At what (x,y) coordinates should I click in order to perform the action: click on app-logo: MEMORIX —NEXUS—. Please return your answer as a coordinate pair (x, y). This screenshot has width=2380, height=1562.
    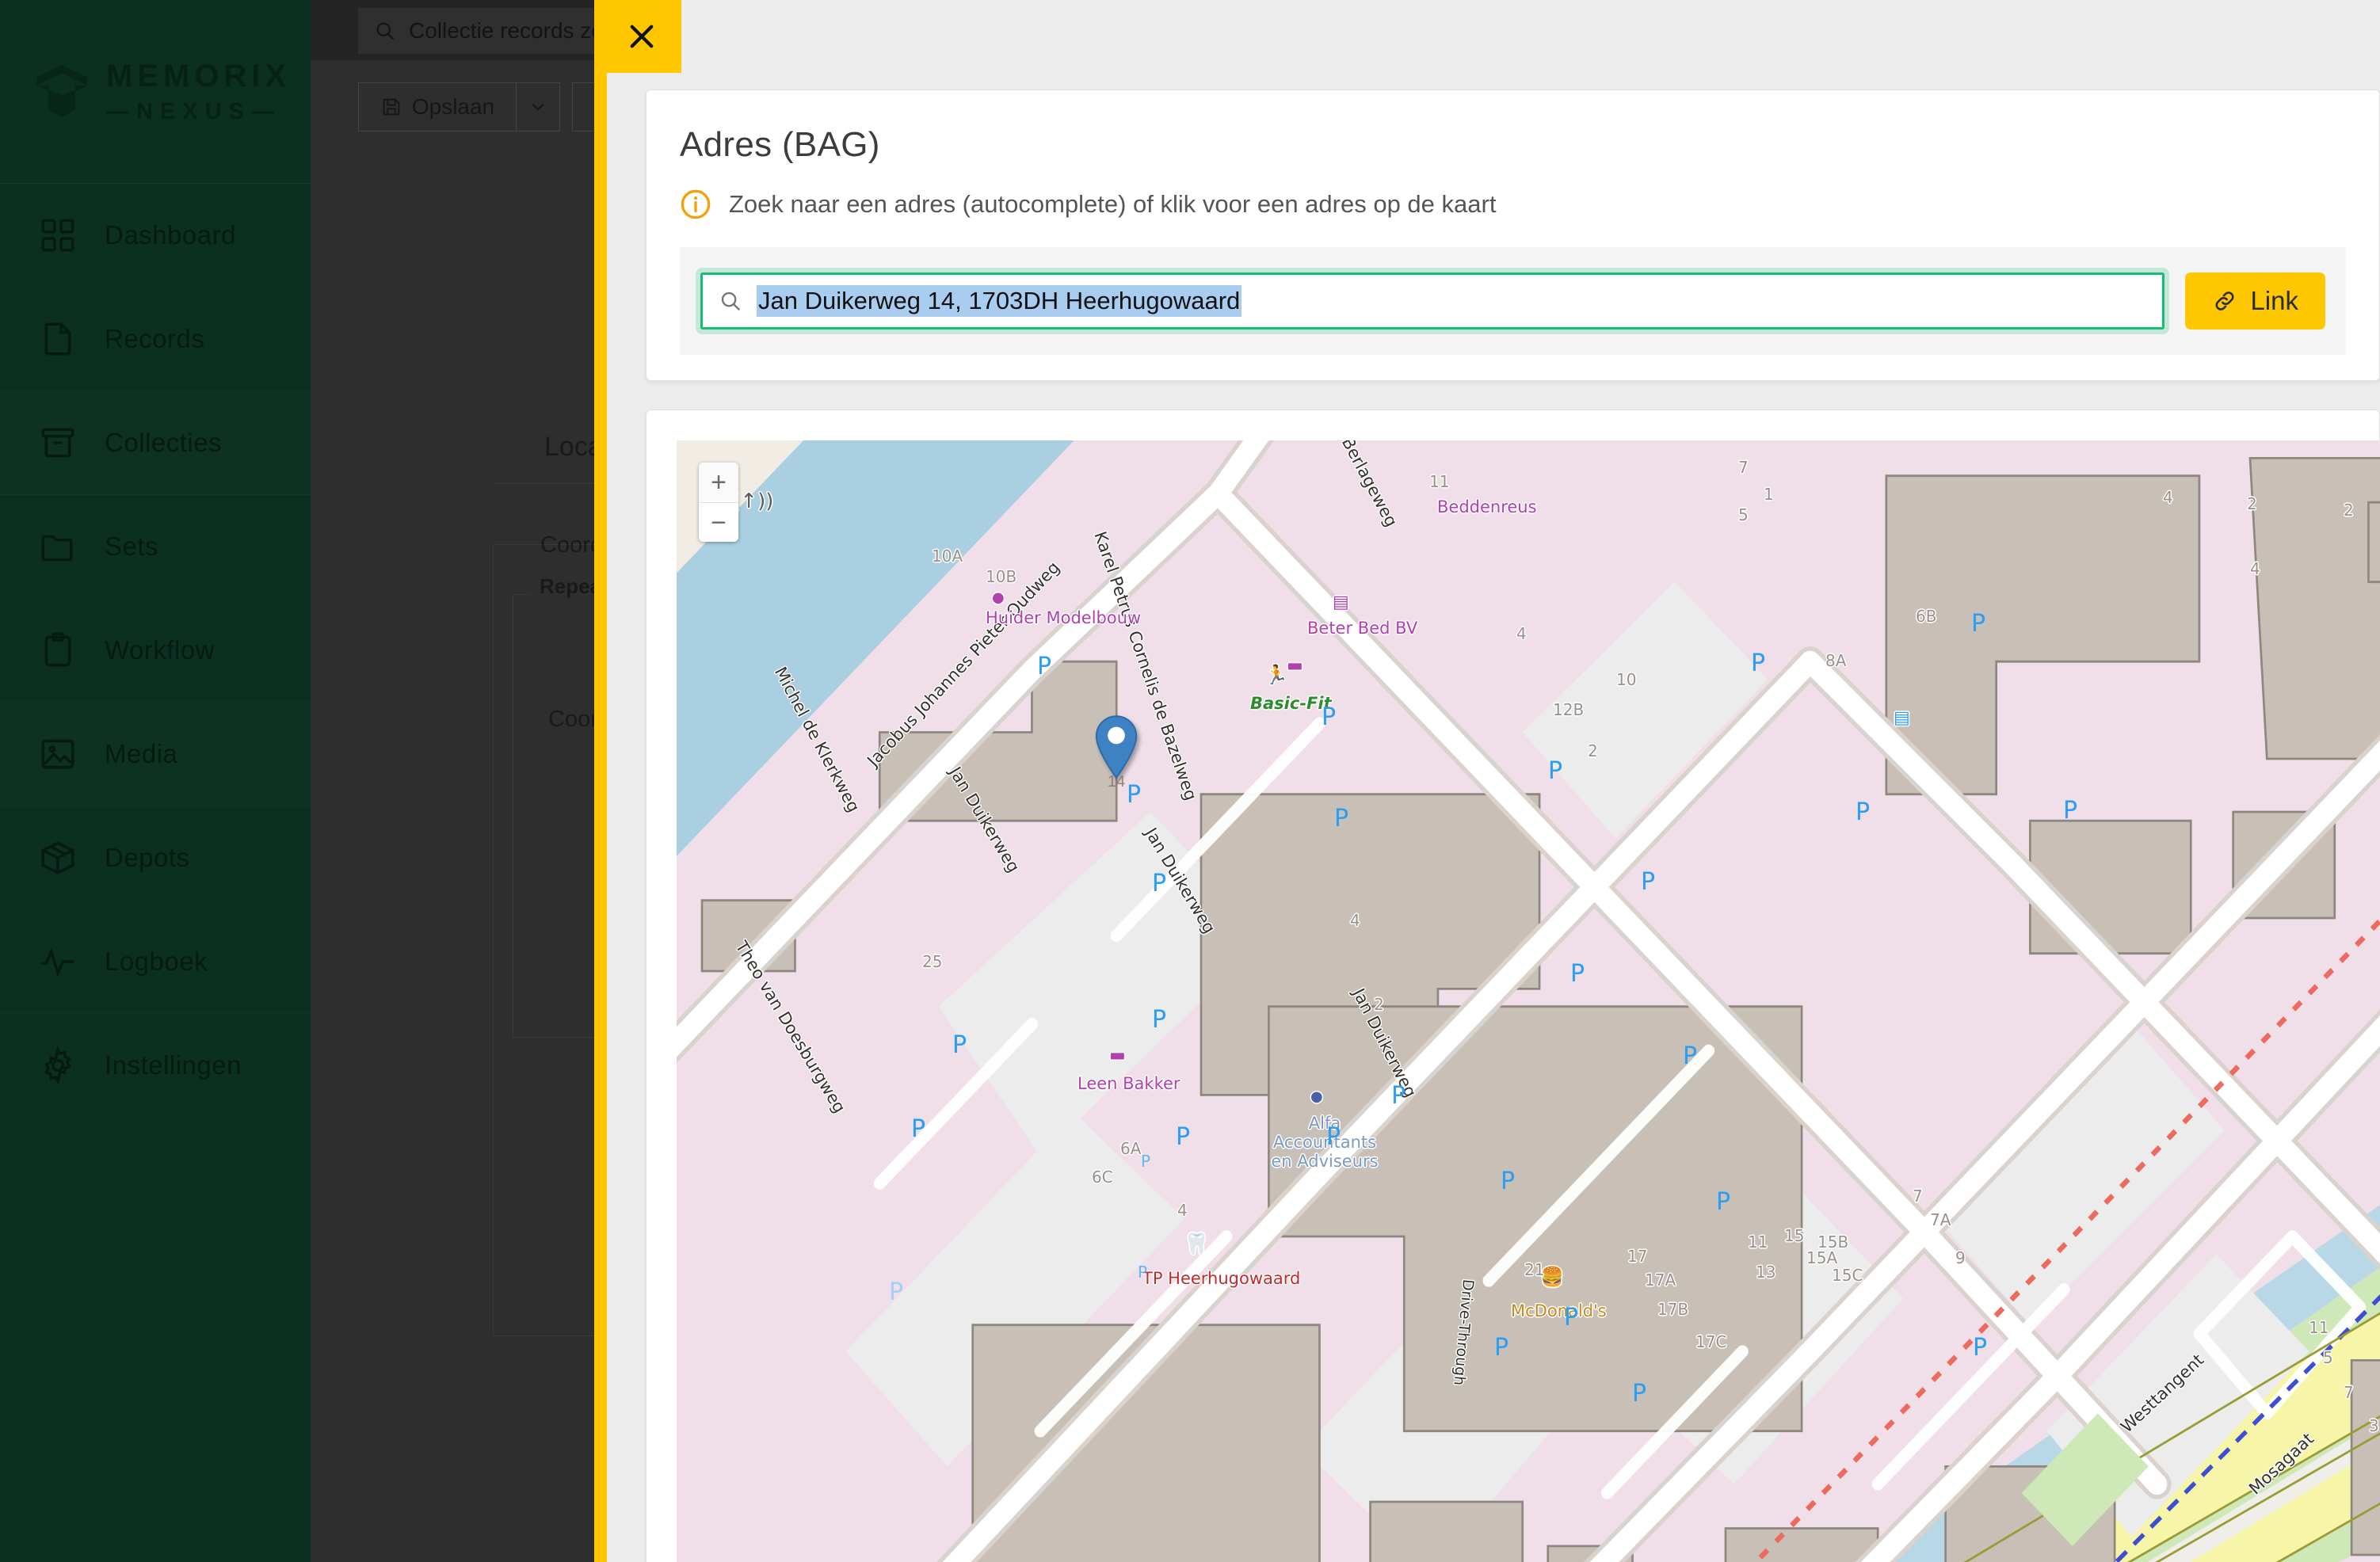
    Looking at the image, I should click on (155, 92).